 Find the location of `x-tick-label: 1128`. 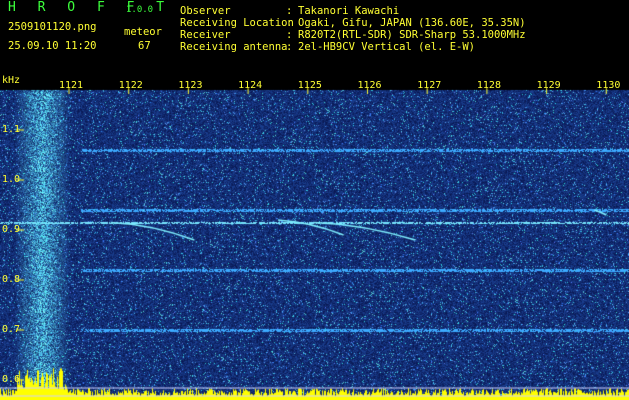

x-tick-label: 1128 is located at coordinates (488, 85).